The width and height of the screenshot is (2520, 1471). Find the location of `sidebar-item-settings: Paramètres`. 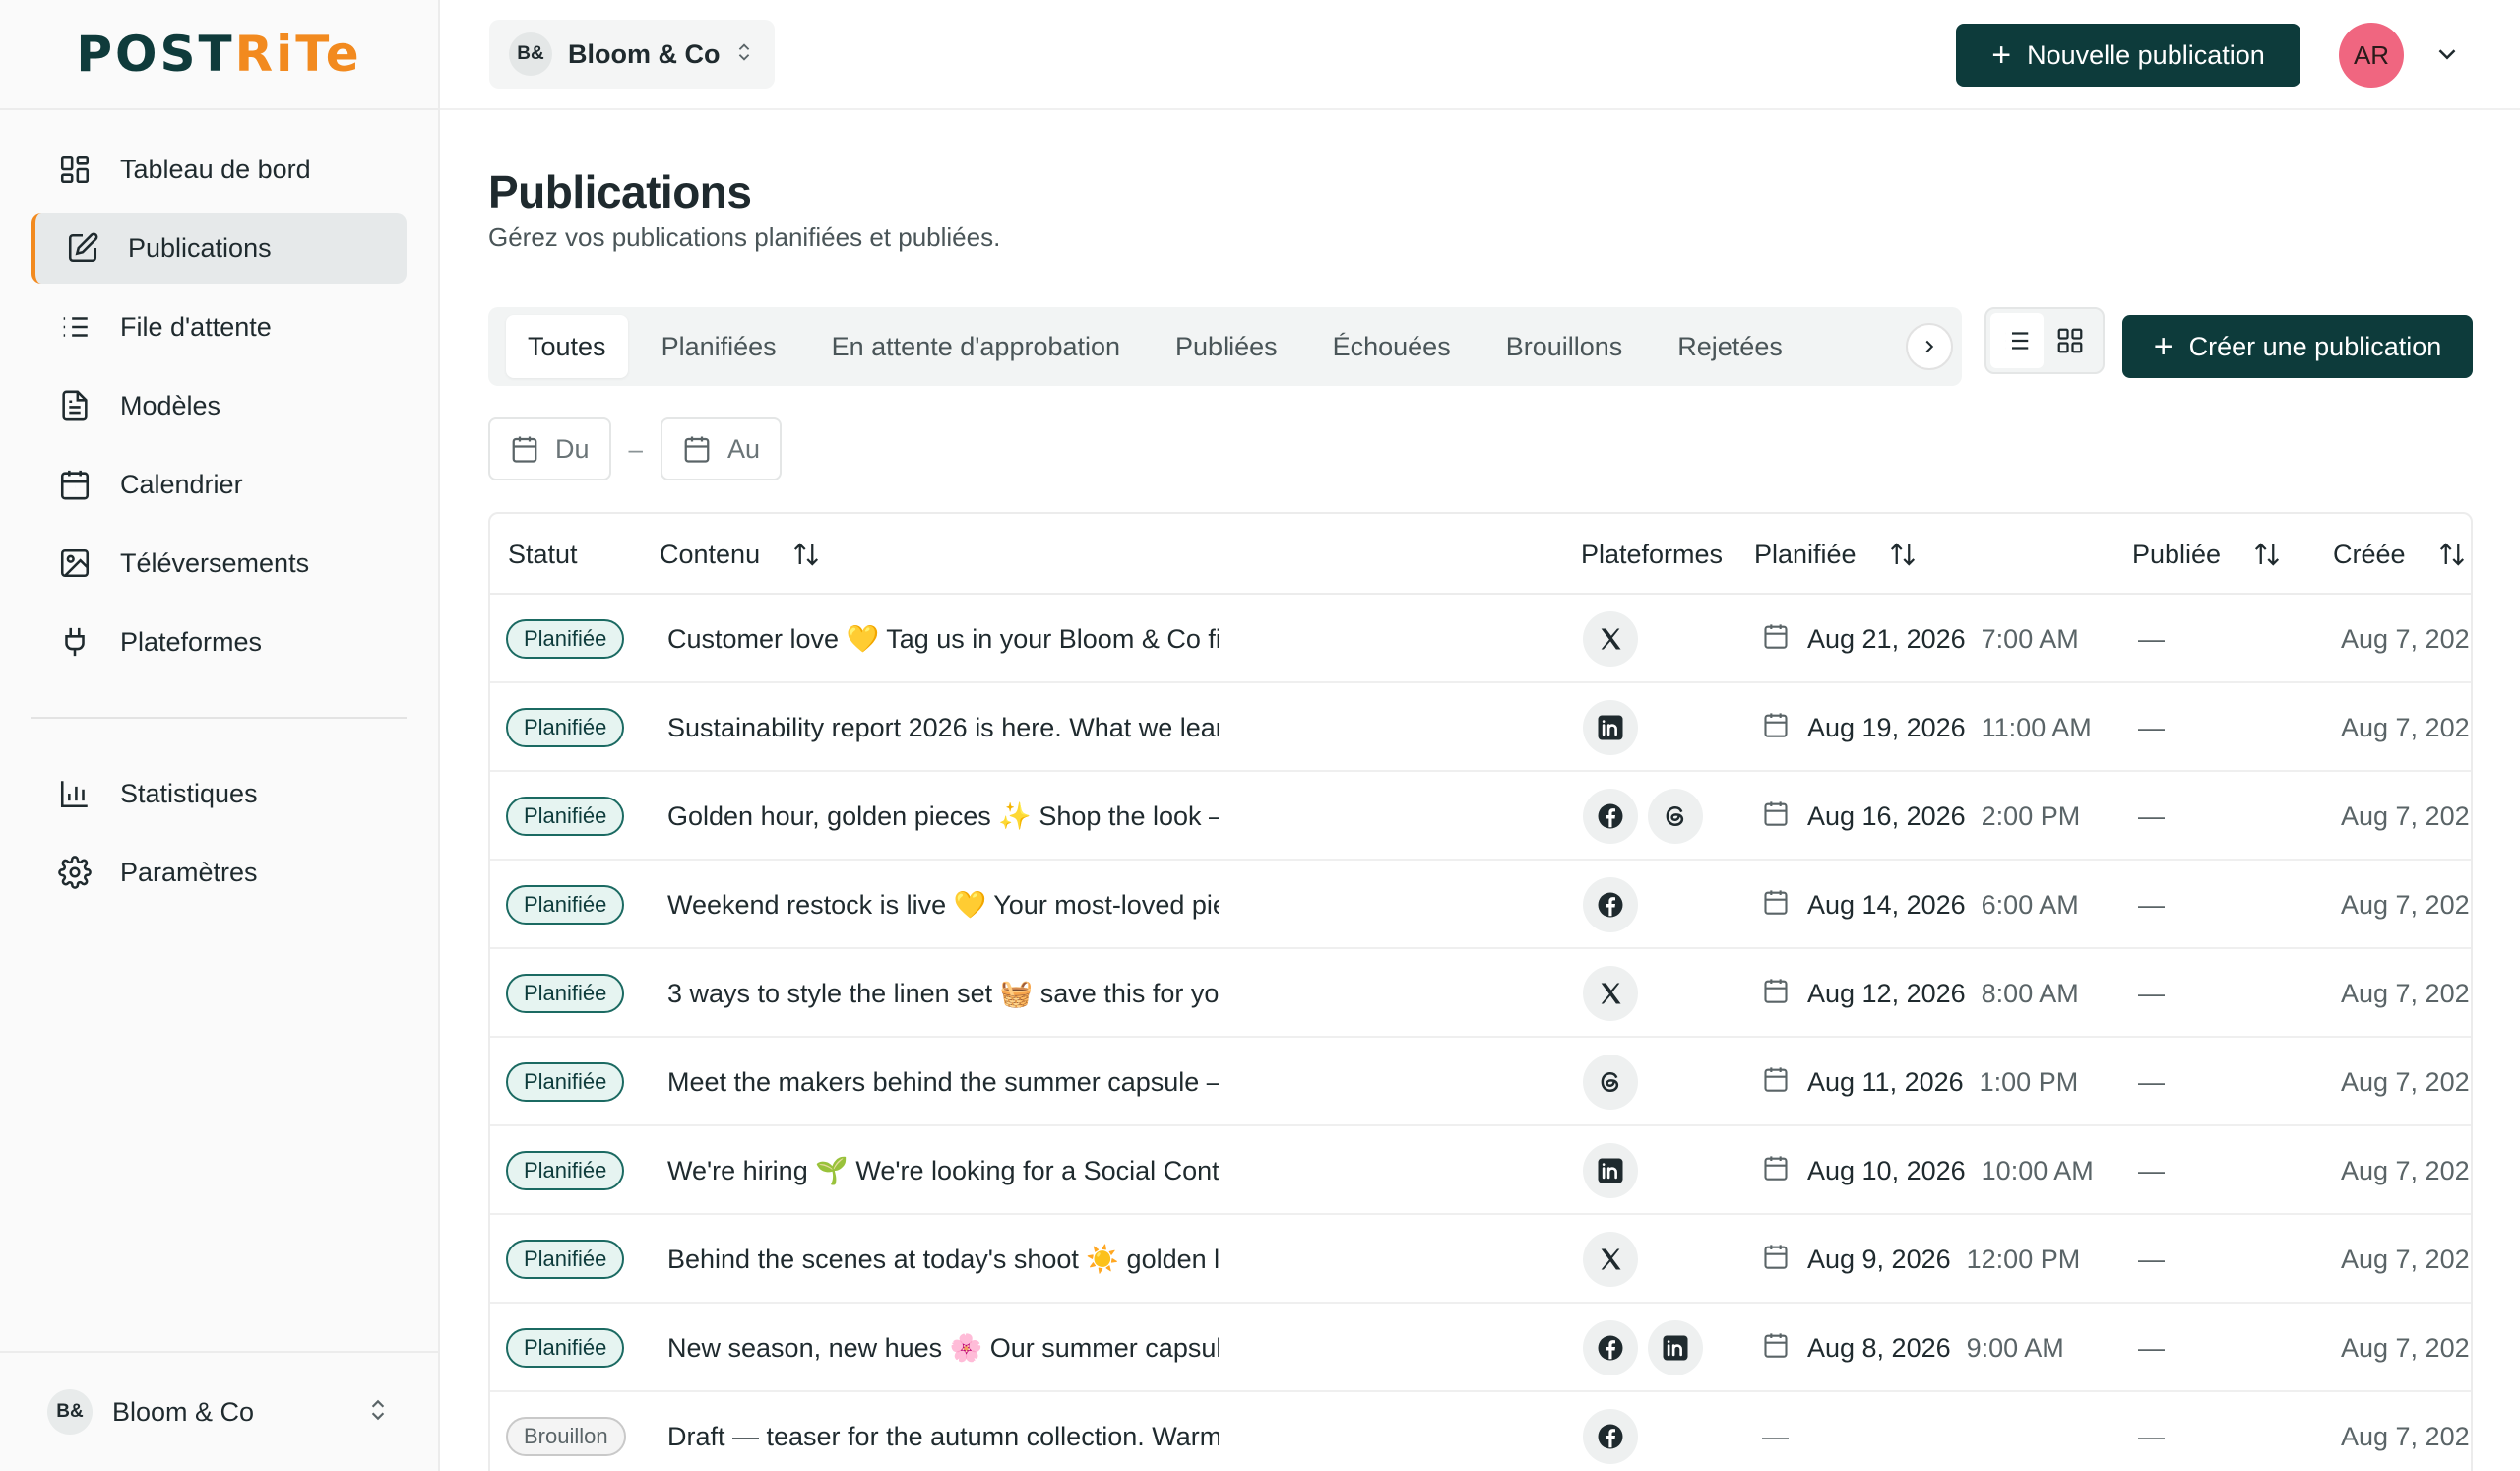

sidebar-item-settings: Paramètres is located at coordinates (219, 872).